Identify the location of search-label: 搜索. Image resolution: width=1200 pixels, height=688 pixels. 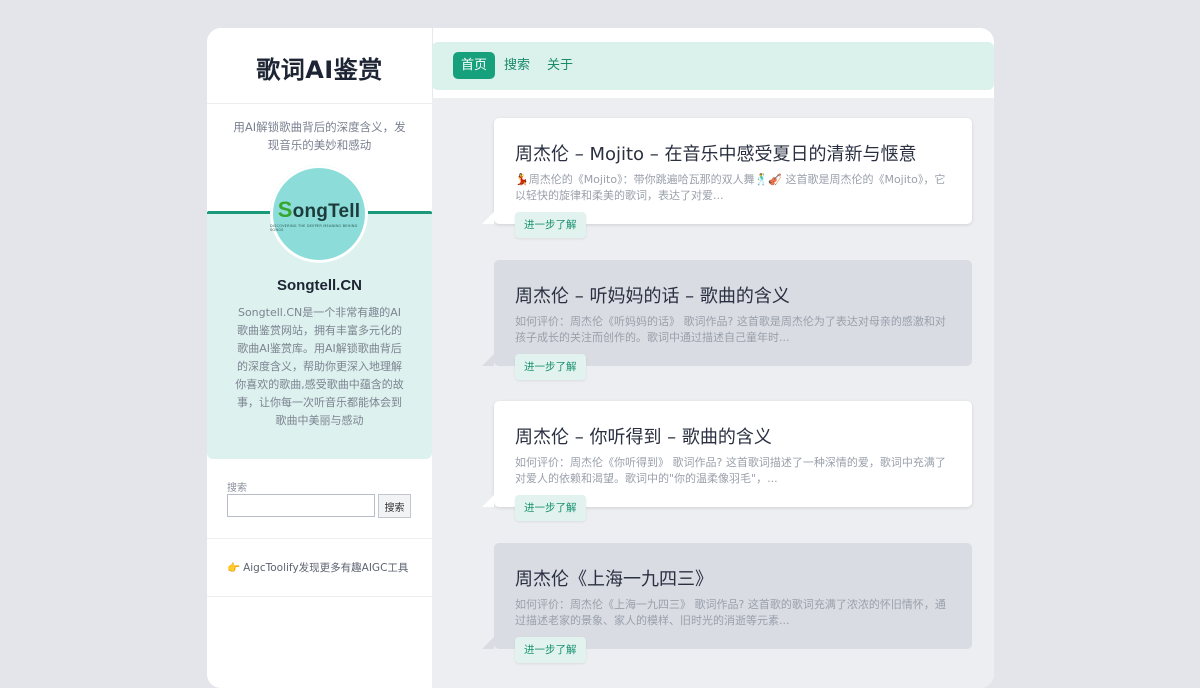
(237, 488).